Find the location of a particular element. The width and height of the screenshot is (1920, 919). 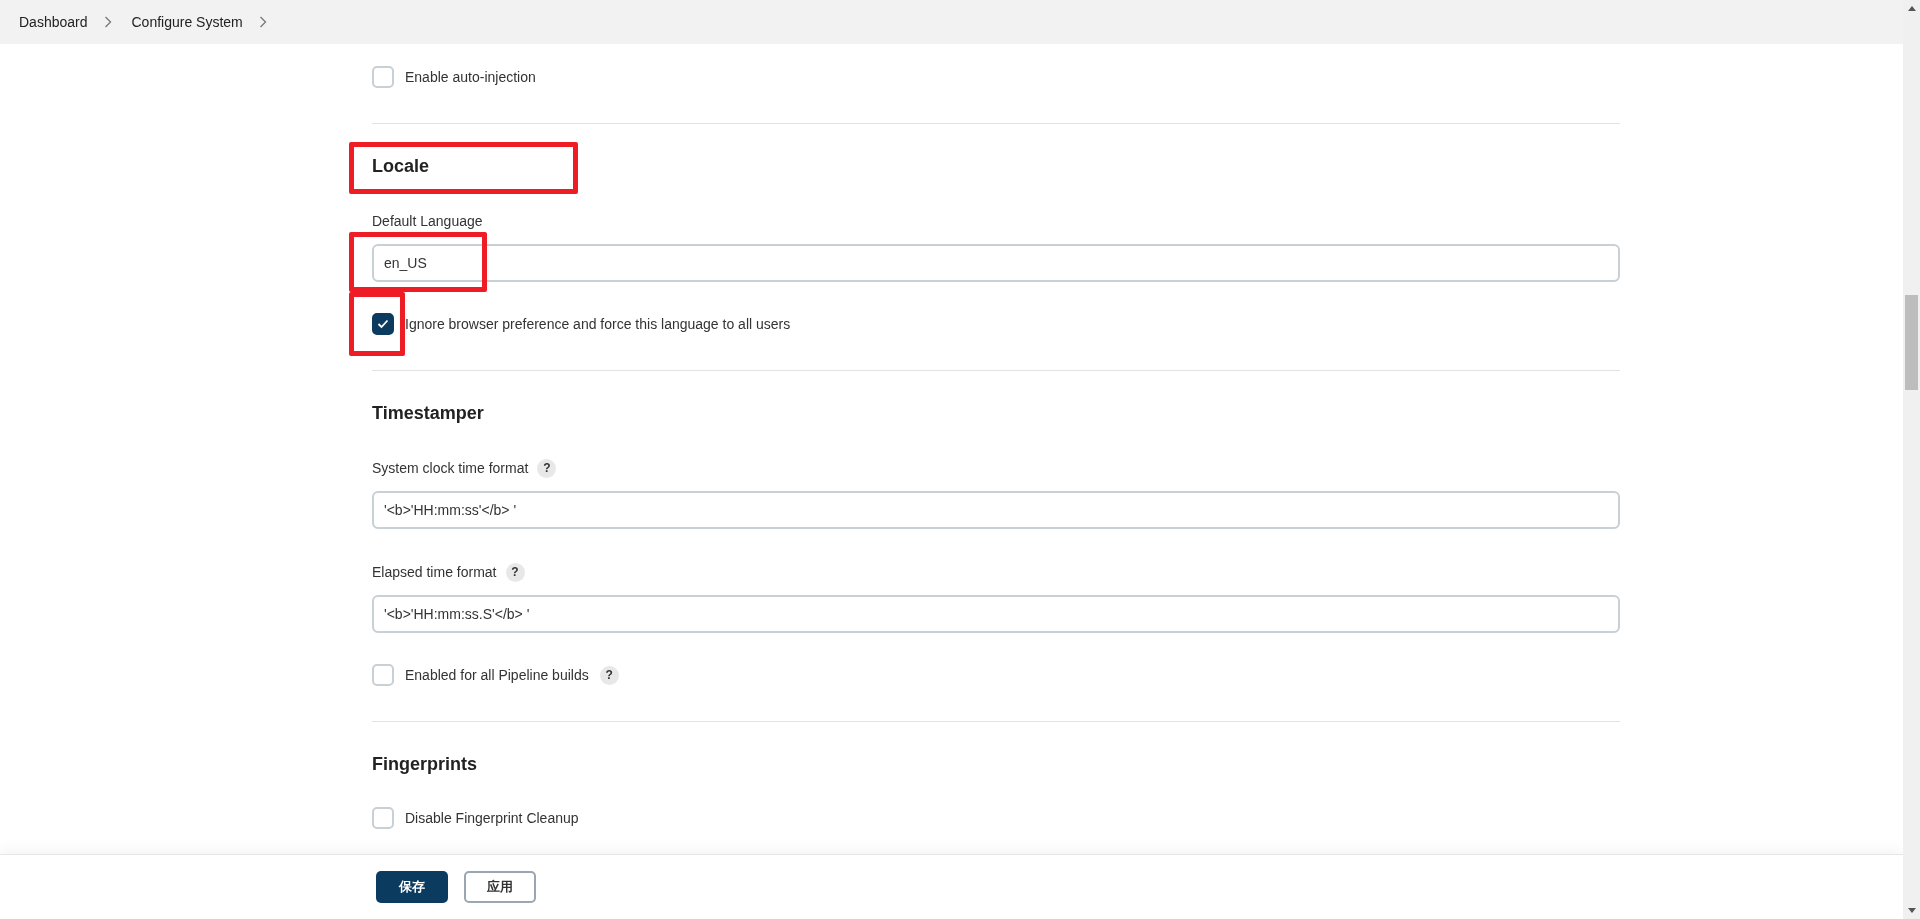

checkbox-label: Enabled for all Pipeline builds is located at coordinates (497, 675).